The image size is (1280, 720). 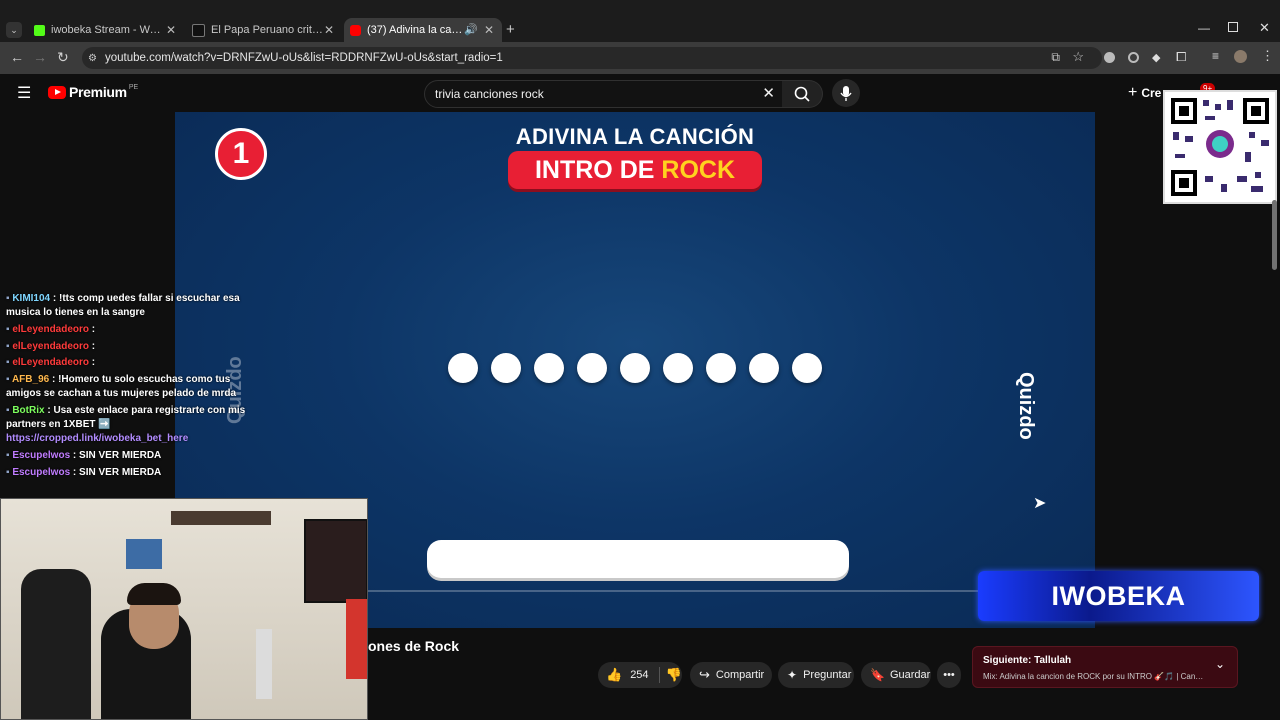 I want to click on bookmark-icon: 🔖, so click(x=877, y=675).